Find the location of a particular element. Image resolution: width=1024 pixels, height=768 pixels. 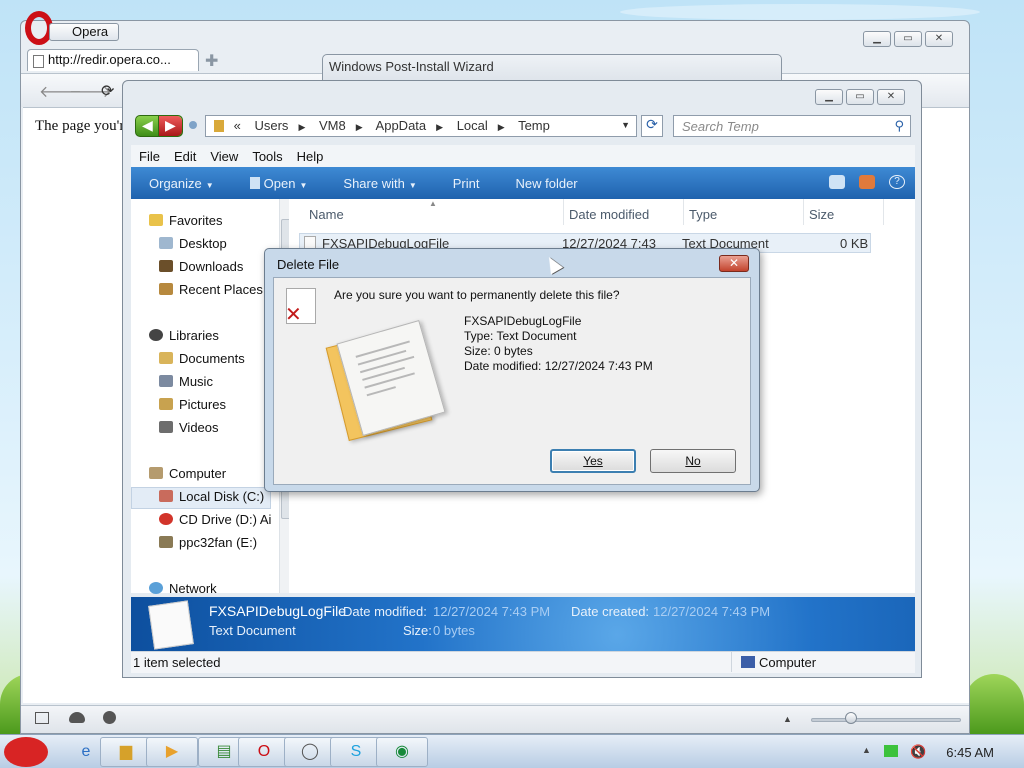

nav-libraries: Libraries is located at coordinates (184, 335).